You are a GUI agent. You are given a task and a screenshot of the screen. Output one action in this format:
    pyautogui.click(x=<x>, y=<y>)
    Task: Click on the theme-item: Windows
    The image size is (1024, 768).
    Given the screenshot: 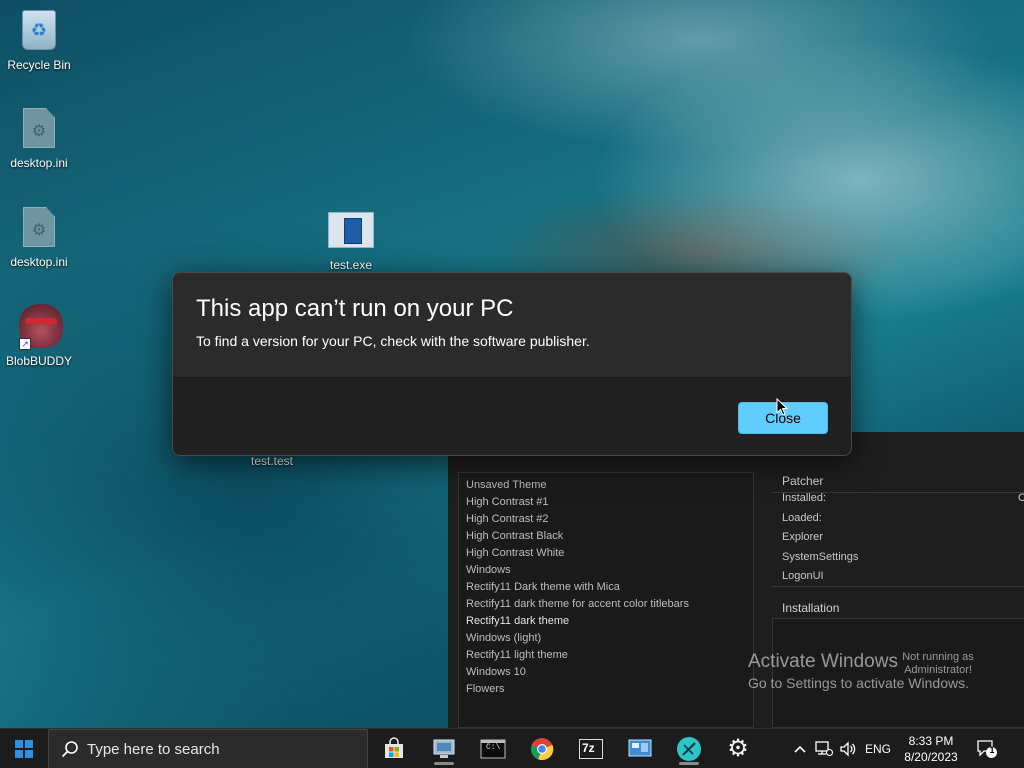 What is the action you would take?
    pyautogui.click(x=606, y=570)
    